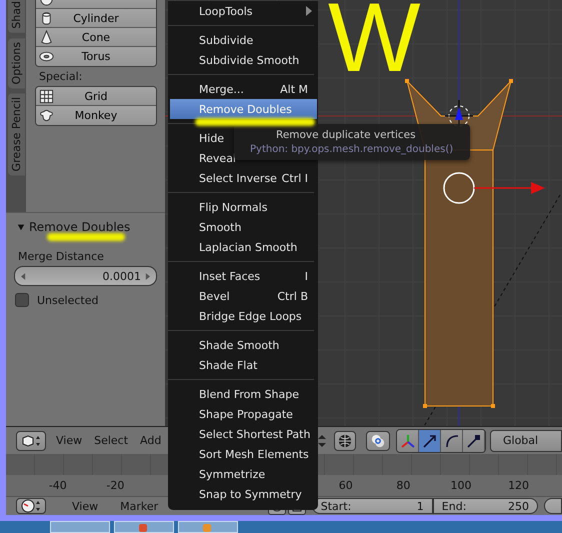 This screenshot has width=562, height=533. I want to click on menu-item: Symmetrize, so click(243, 474).